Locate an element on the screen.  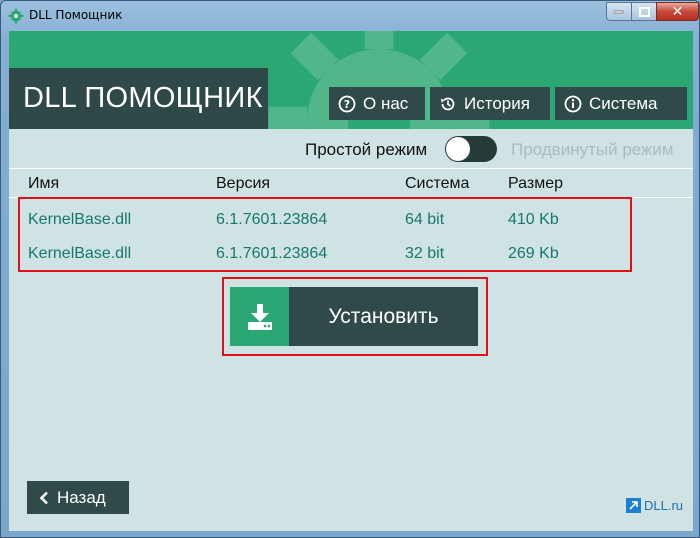
table-header: Имя Версия Система Размер is located at coordinates (351, 183).